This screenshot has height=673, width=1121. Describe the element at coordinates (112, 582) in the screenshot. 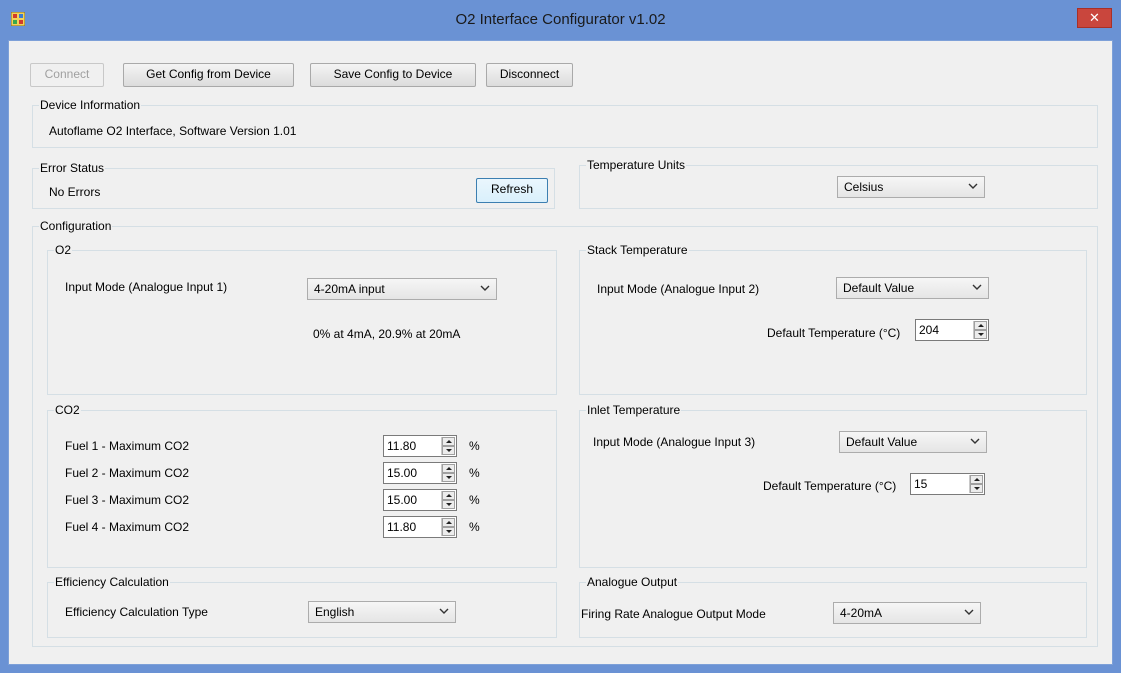

I see `efficiency-title: Efficiency Calculation` at that location.